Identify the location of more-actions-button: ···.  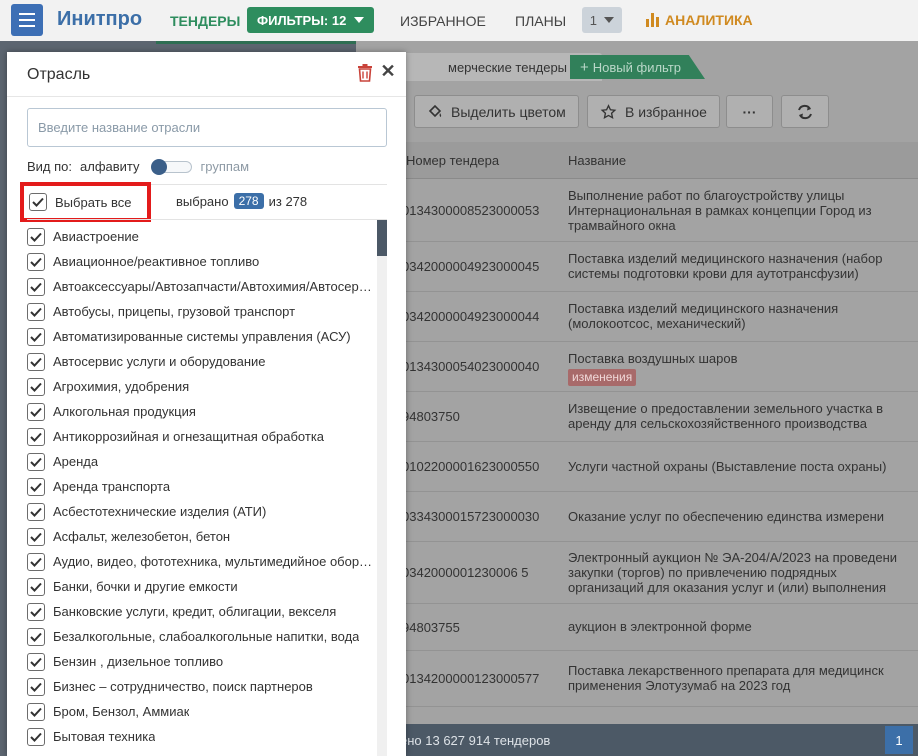
(749, 111).